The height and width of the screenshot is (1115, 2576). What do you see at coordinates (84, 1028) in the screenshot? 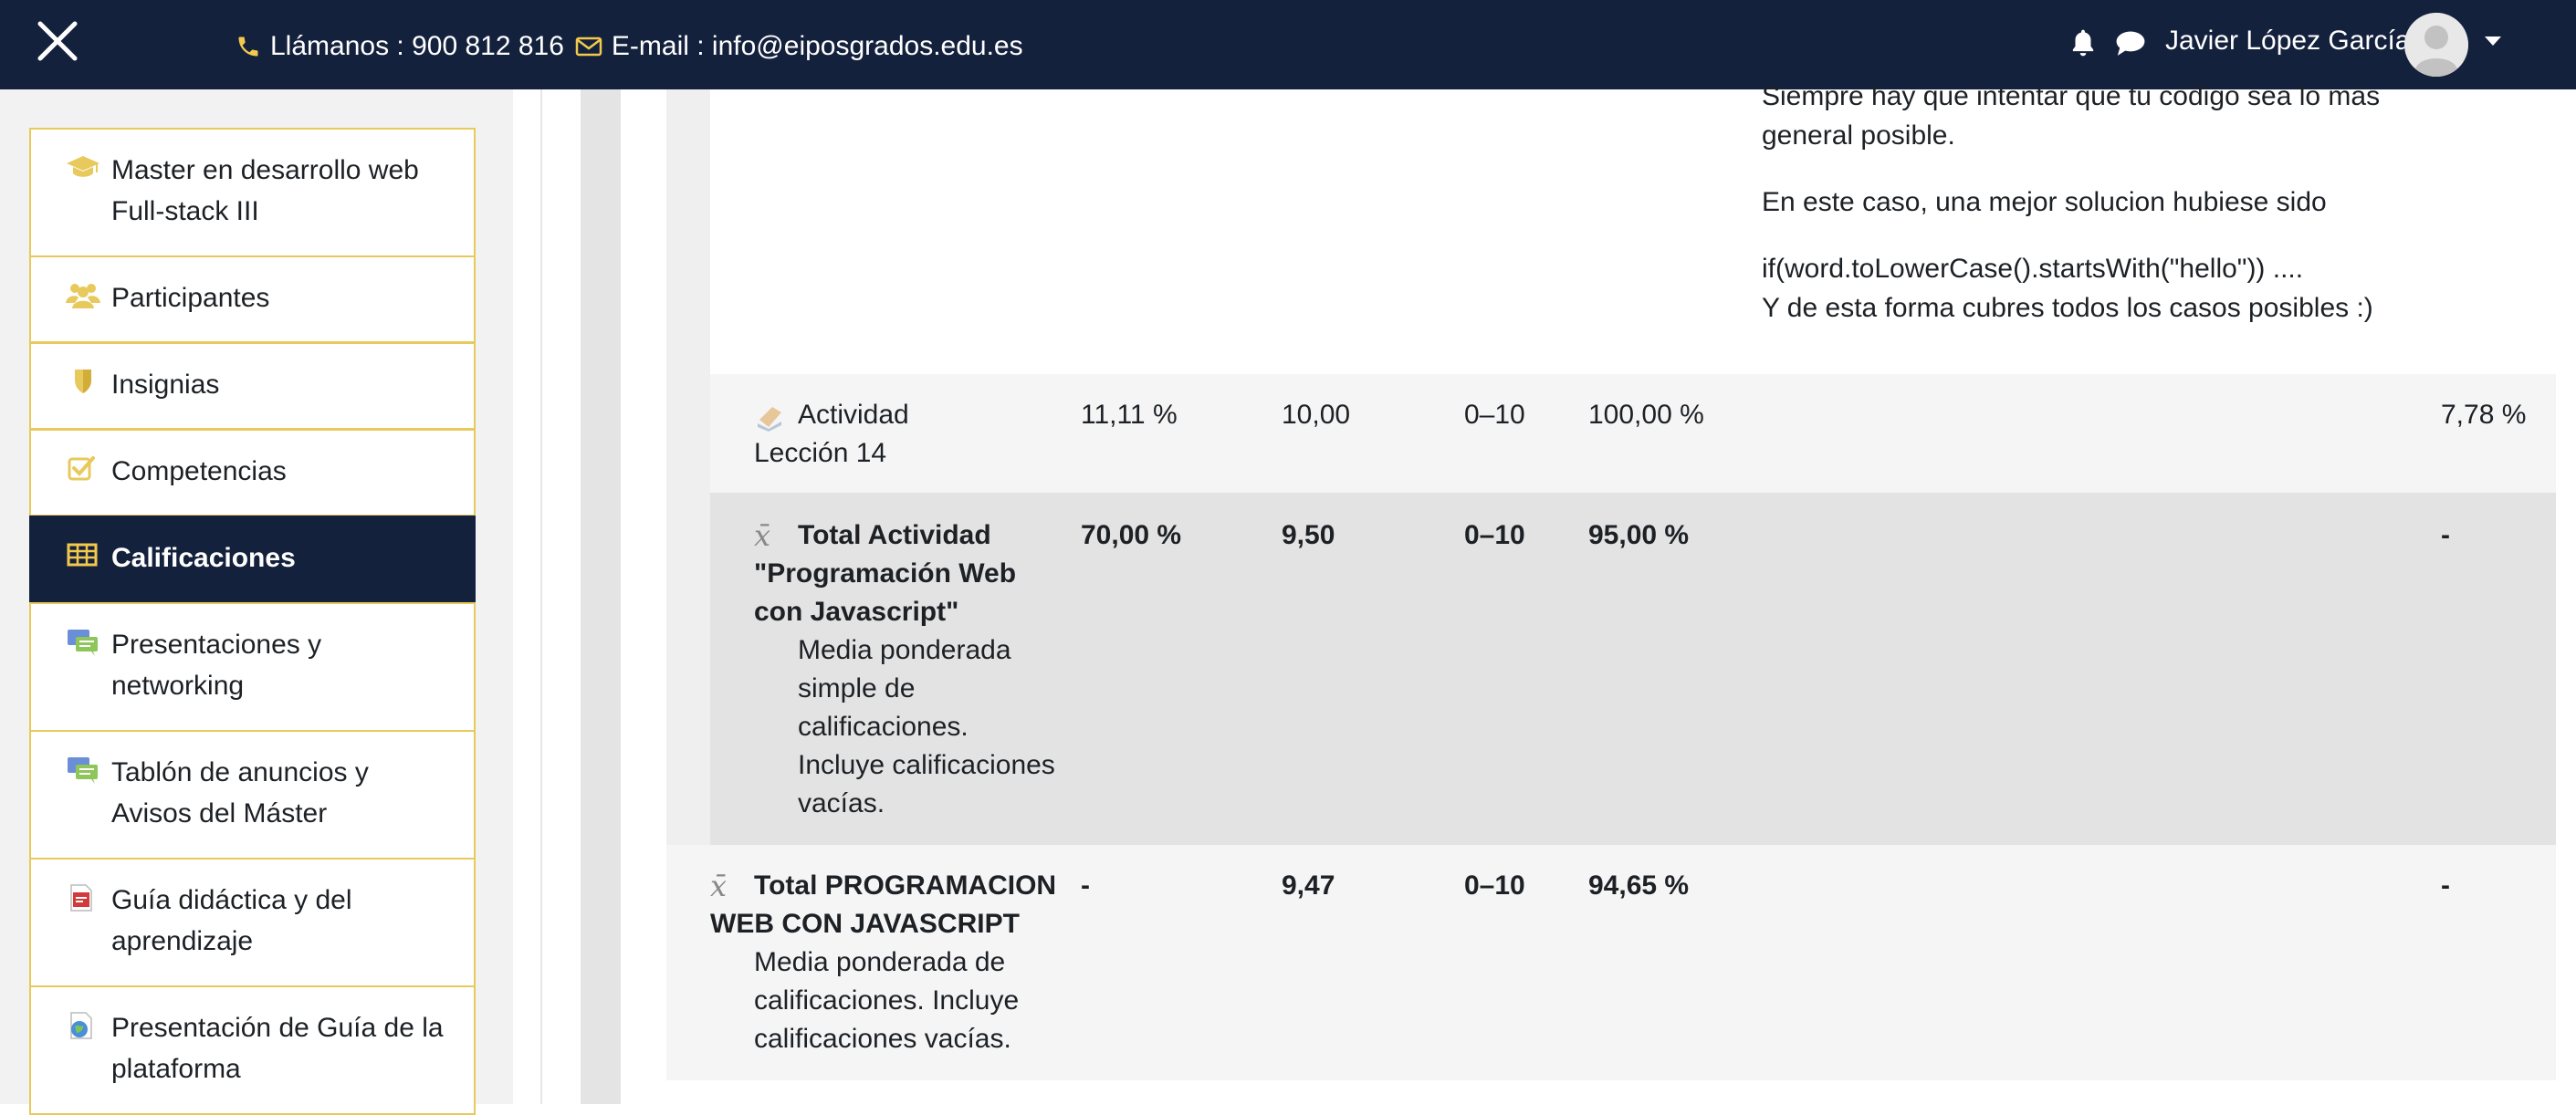
I see `globe-icon` at bounding box center [84, 1028].